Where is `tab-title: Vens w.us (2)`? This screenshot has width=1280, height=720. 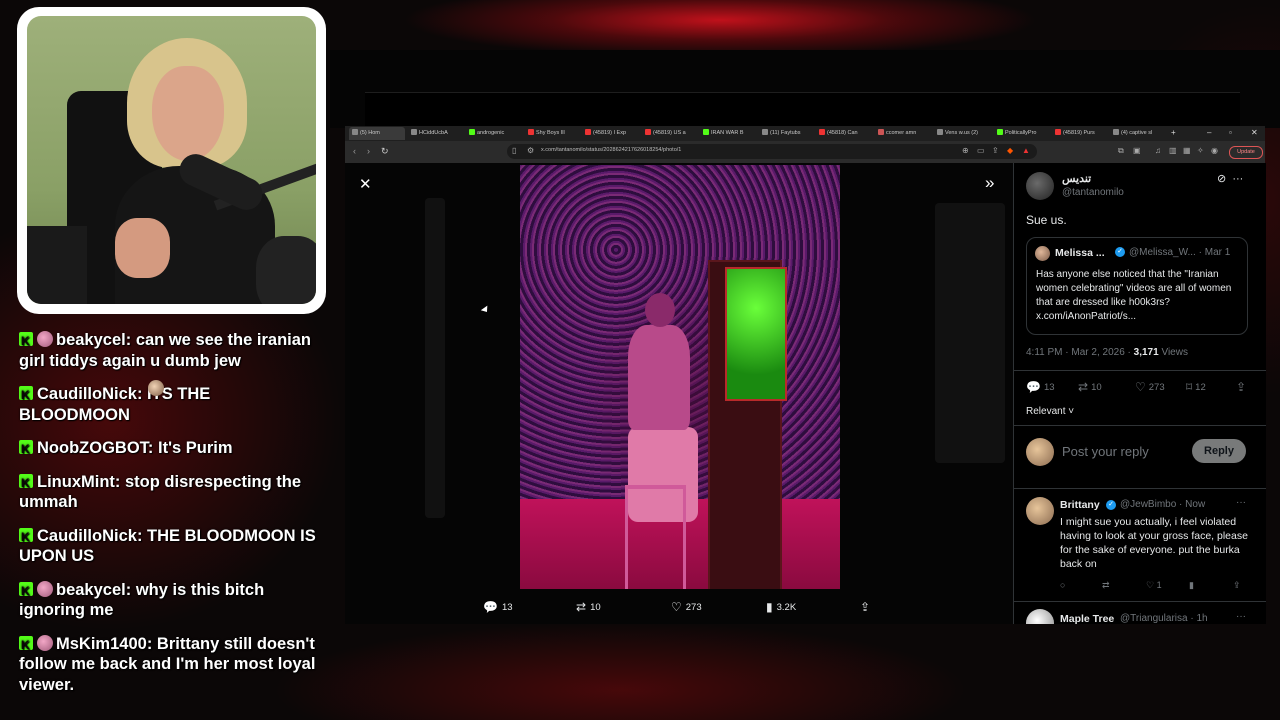 tab-title: Vens w.us (2) is located at coordinates (962, 133).